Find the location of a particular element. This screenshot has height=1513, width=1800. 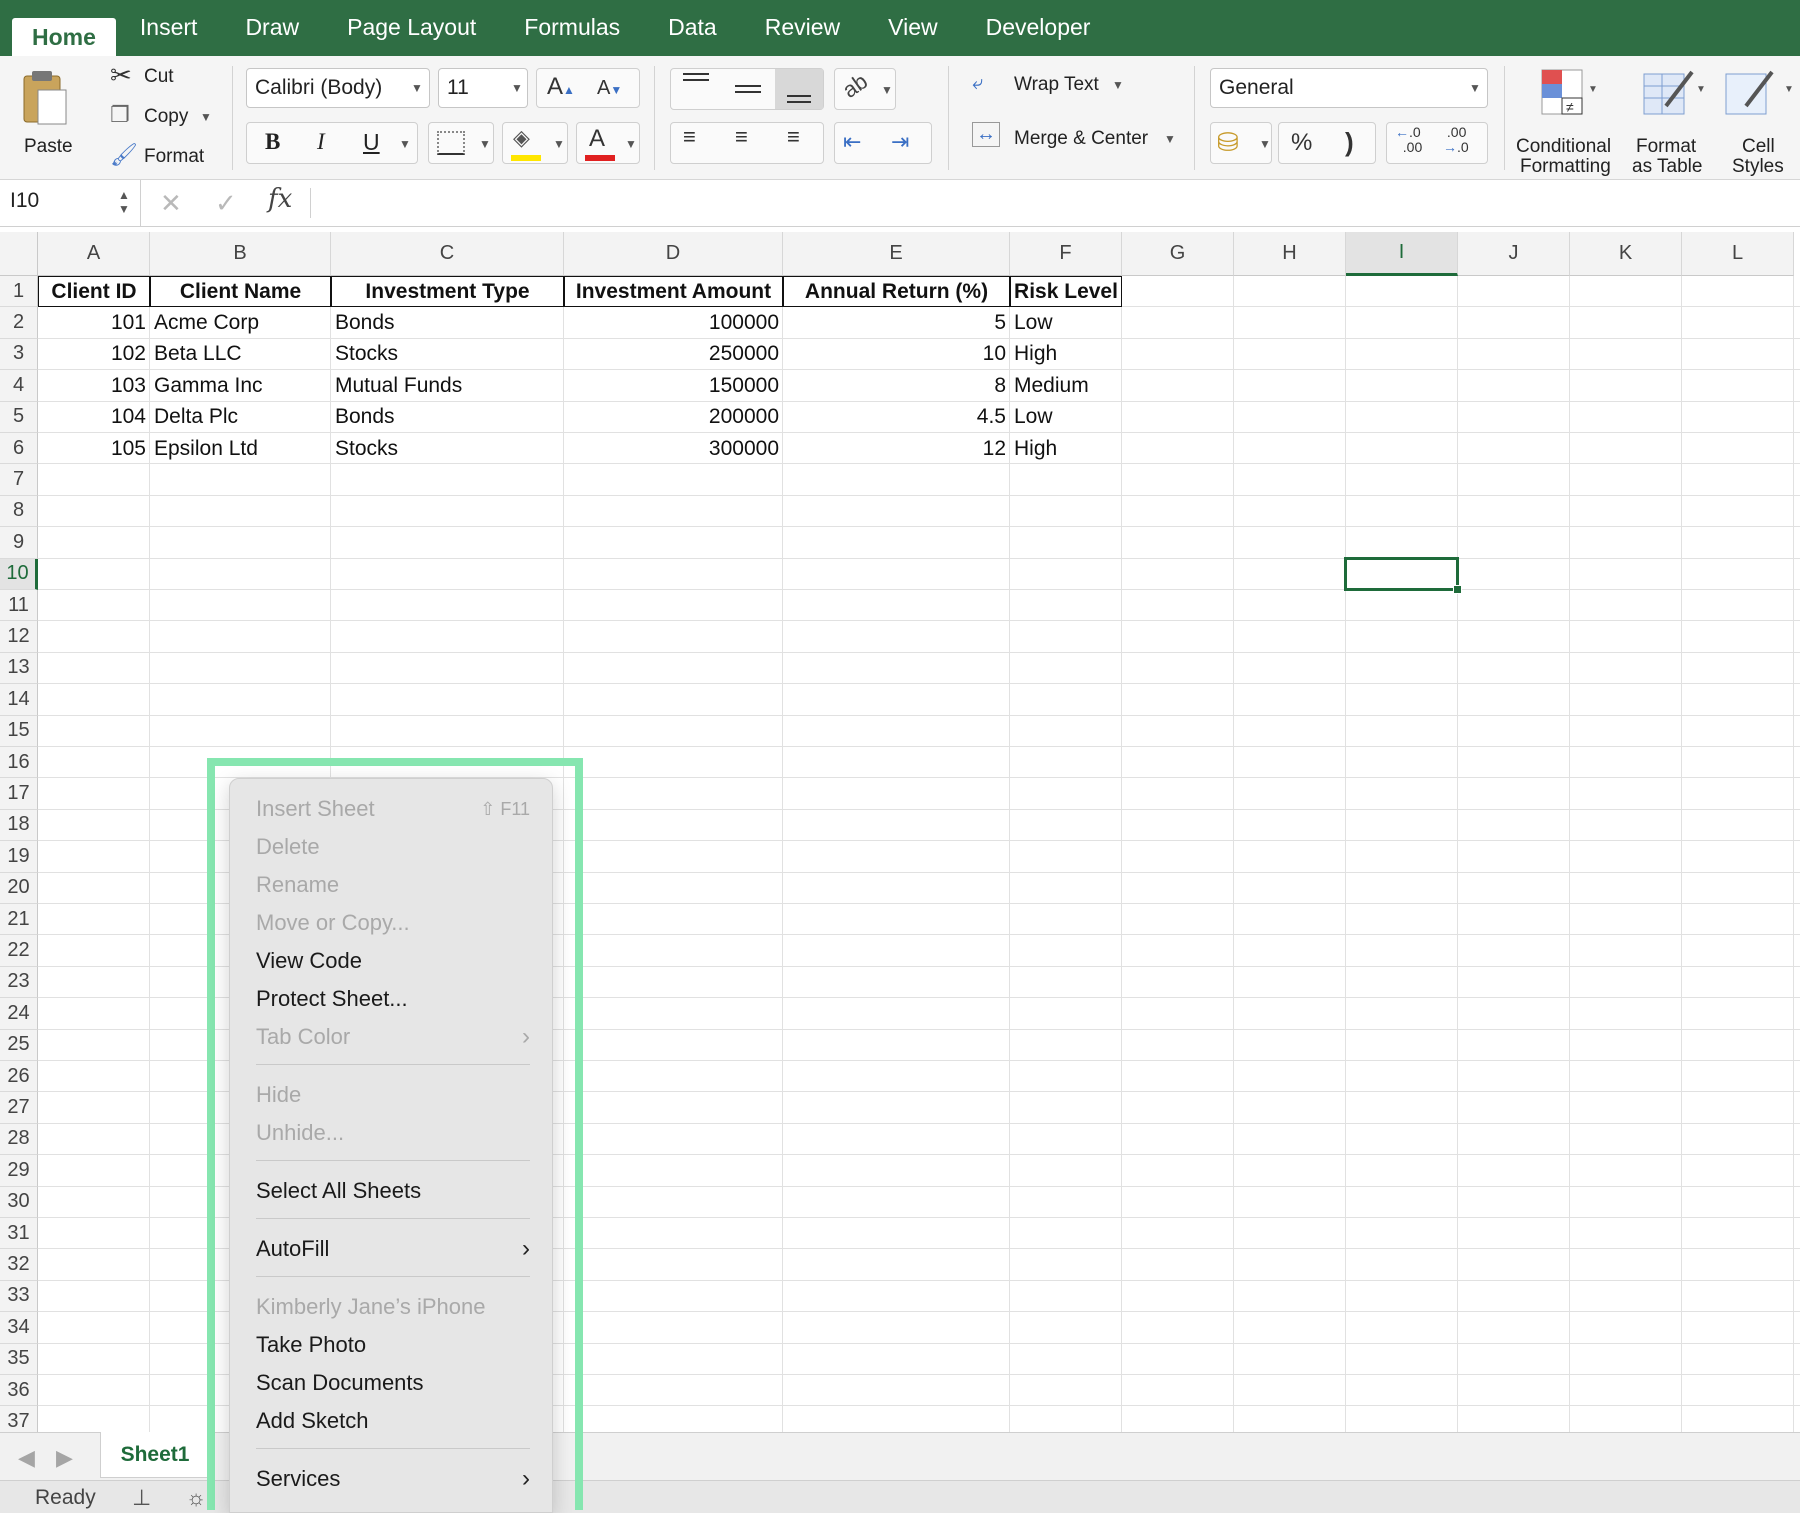

conditional-formatting-button: ≠ ▼ Conditional Formatting is located at coordinates (1570, 119).